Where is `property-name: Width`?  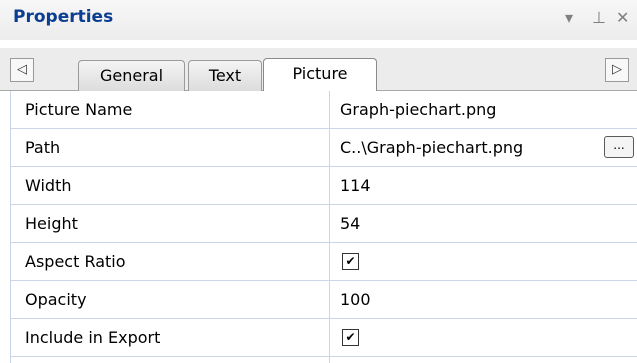 property-name: Width is located at coordinates (48, 185).